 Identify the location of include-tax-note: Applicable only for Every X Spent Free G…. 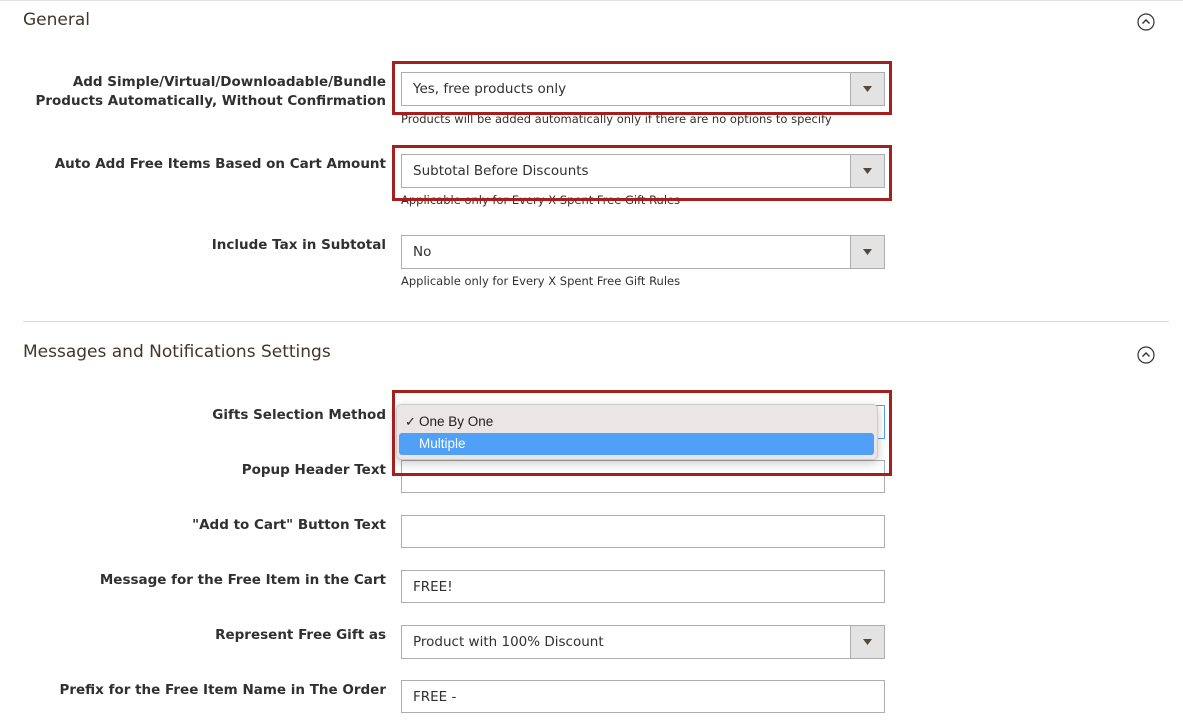
(541, 281).